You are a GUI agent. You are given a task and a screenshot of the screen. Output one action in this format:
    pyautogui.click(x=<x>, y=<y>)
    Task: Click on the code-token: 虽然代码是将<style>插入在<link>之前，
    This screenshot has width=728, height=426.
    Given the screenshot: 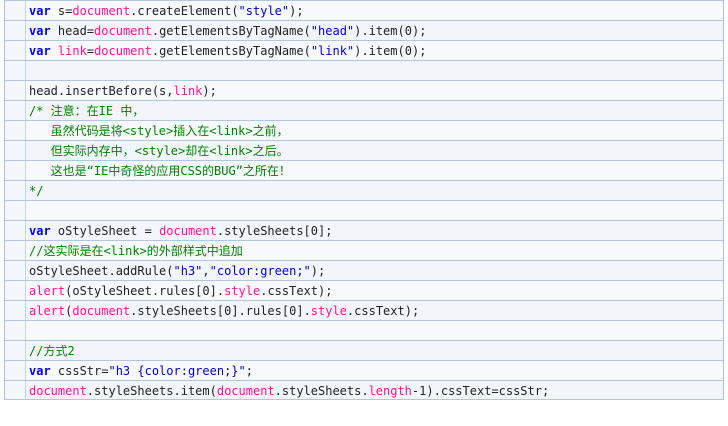 What is the action you would take?
    pyautogui.click(x=159, y=131)
    